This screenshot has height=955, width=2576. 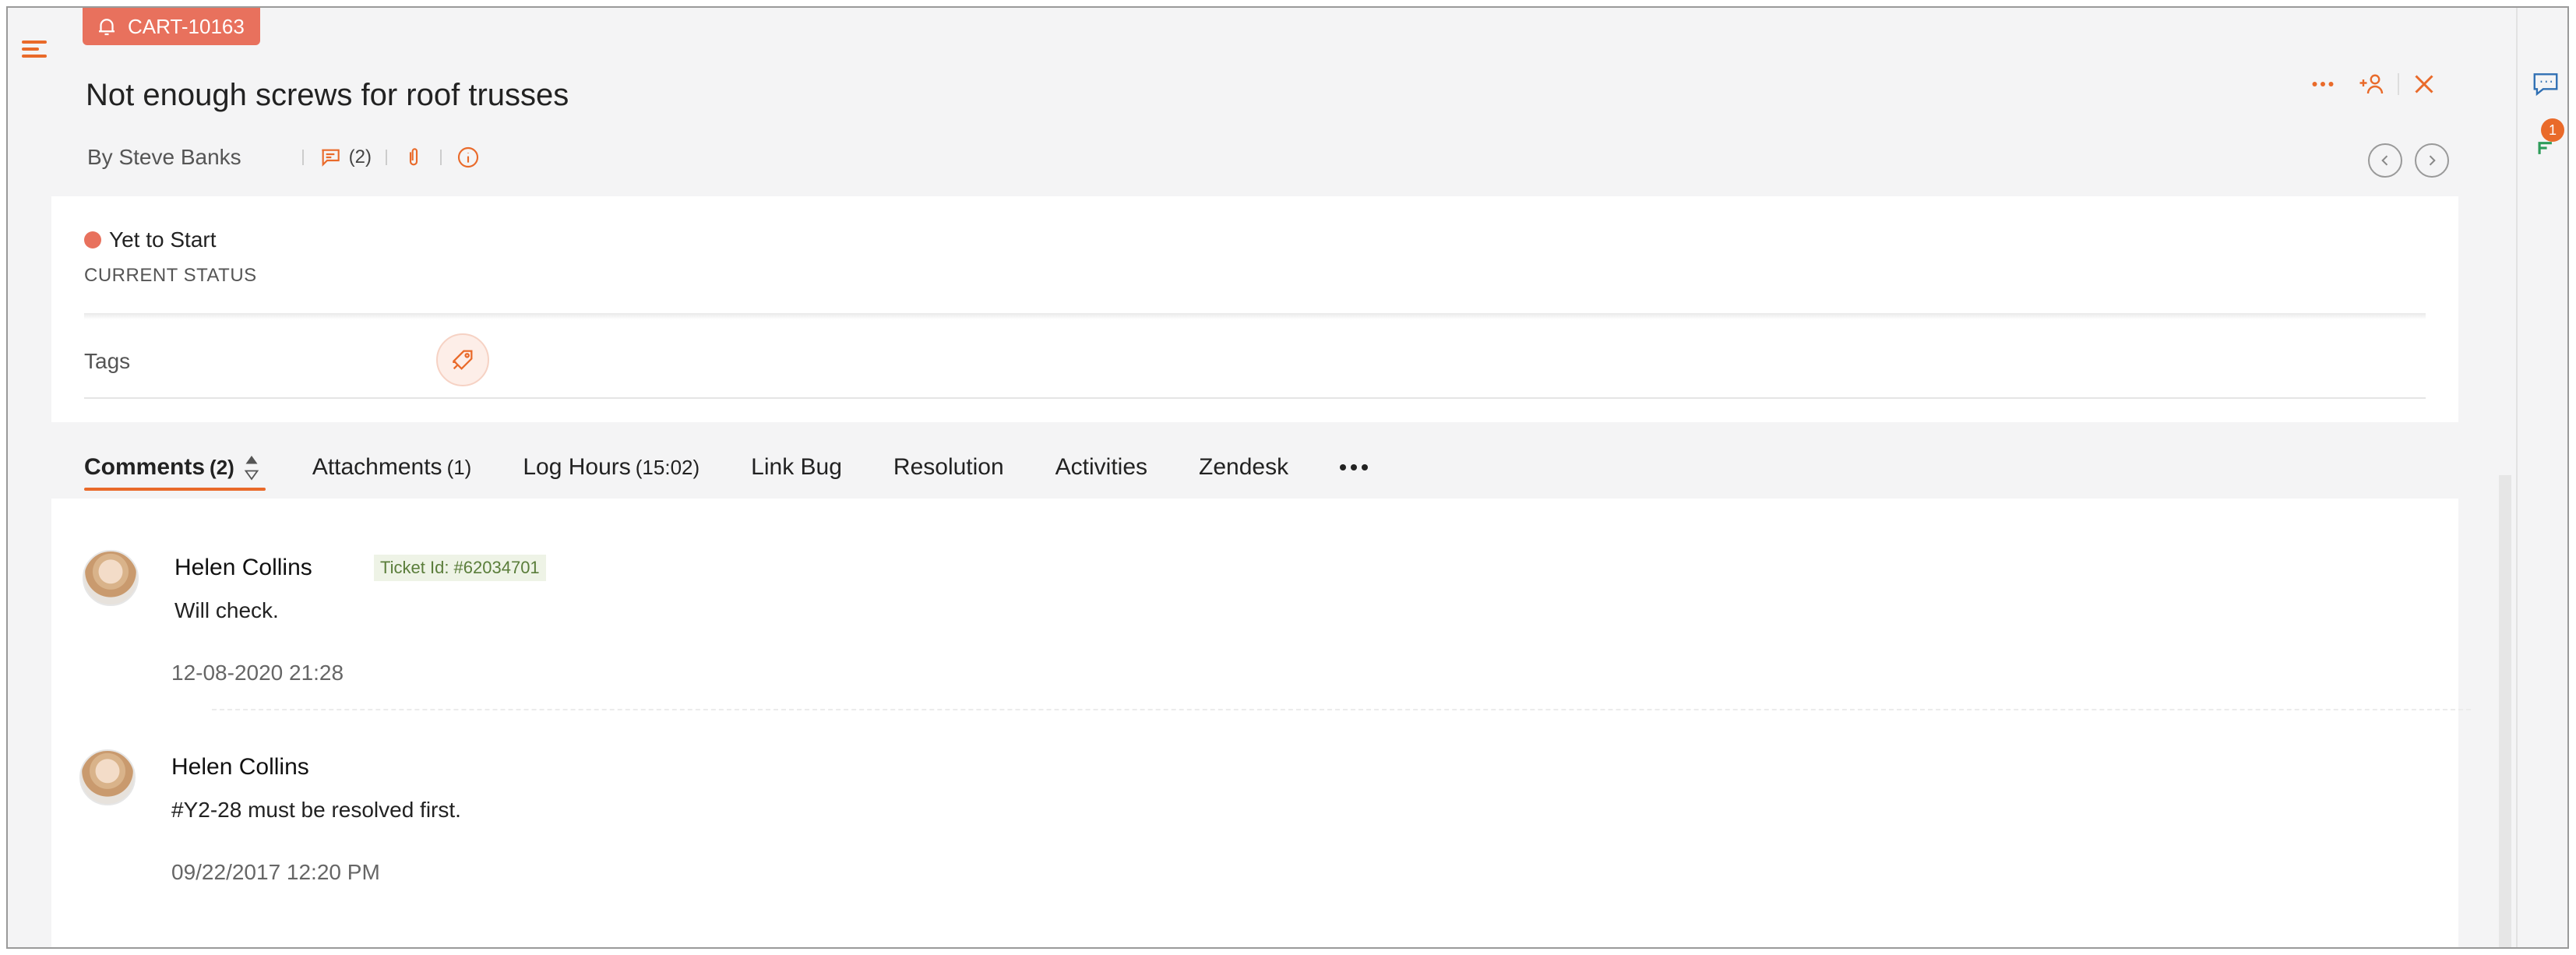 What do you see at coordinates (257, 673) in the screenshot?
I see `comment-timestamp: 12-08-2020 21:28` at bounding box center [257, 673].